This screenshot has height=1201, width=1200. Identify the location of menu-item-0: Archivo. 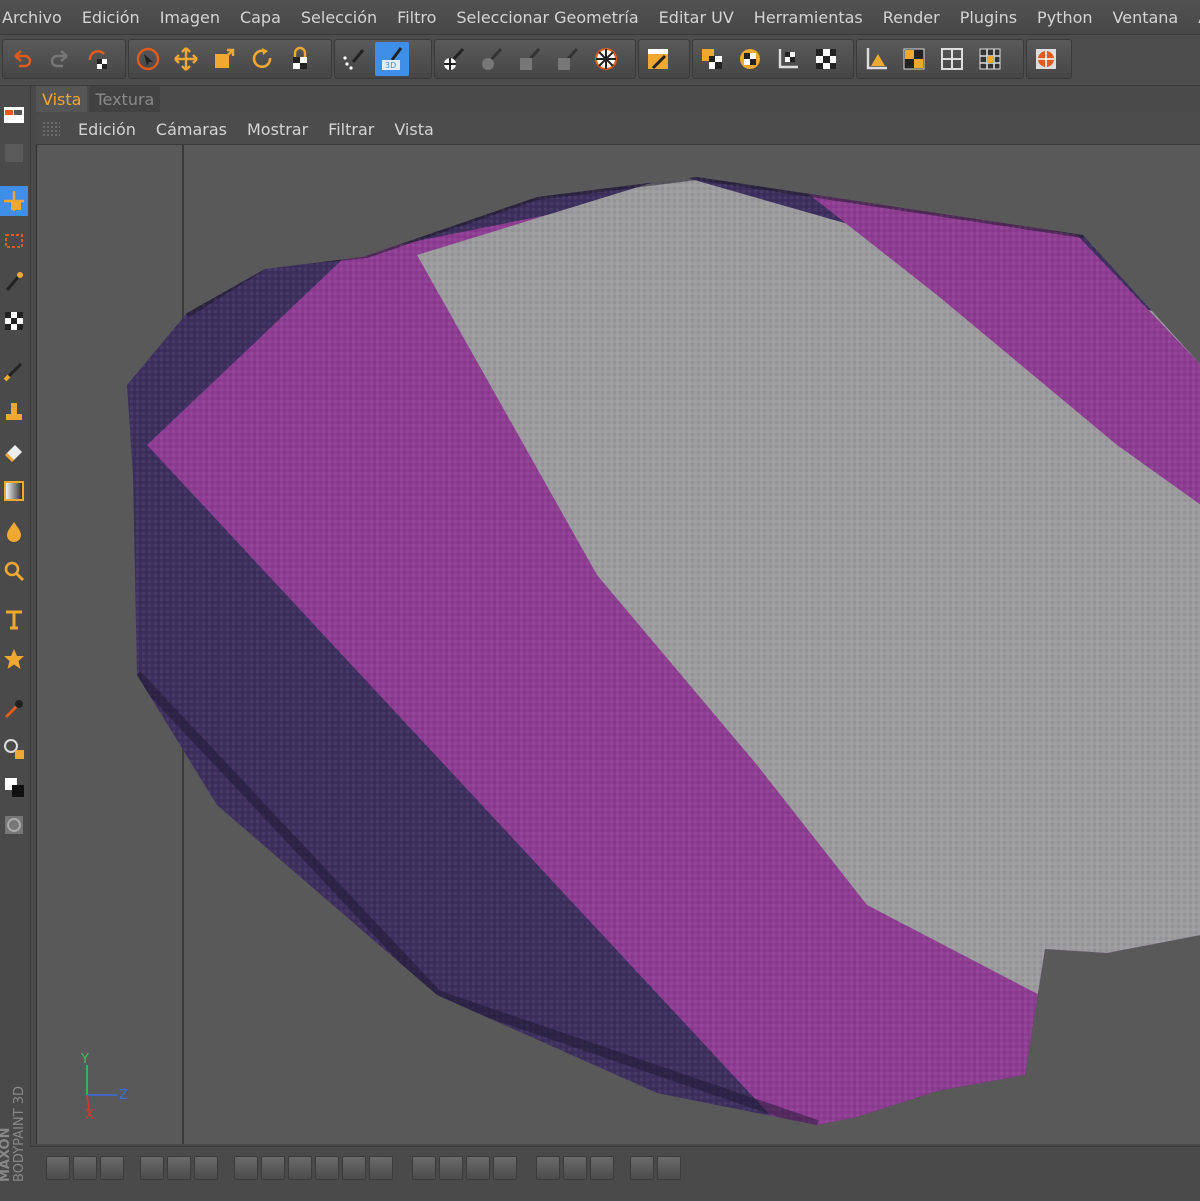
(36, 17).